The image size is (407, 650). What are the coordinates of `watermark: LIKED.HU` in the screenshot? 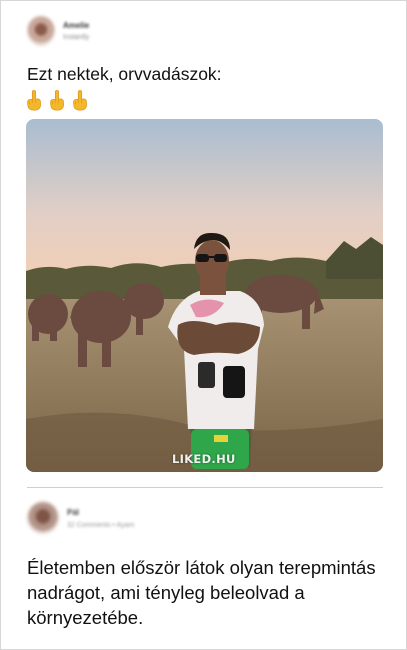 It's located at (204, 459).